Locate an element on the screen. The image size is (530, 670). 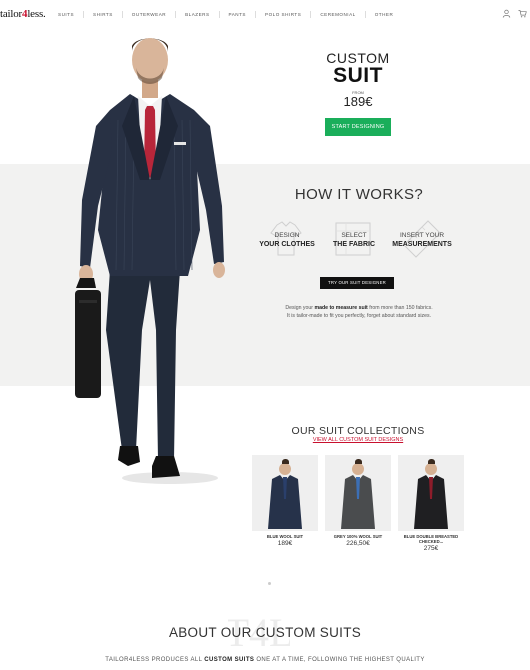
carousel-dot is located at coordinates (269, 583).